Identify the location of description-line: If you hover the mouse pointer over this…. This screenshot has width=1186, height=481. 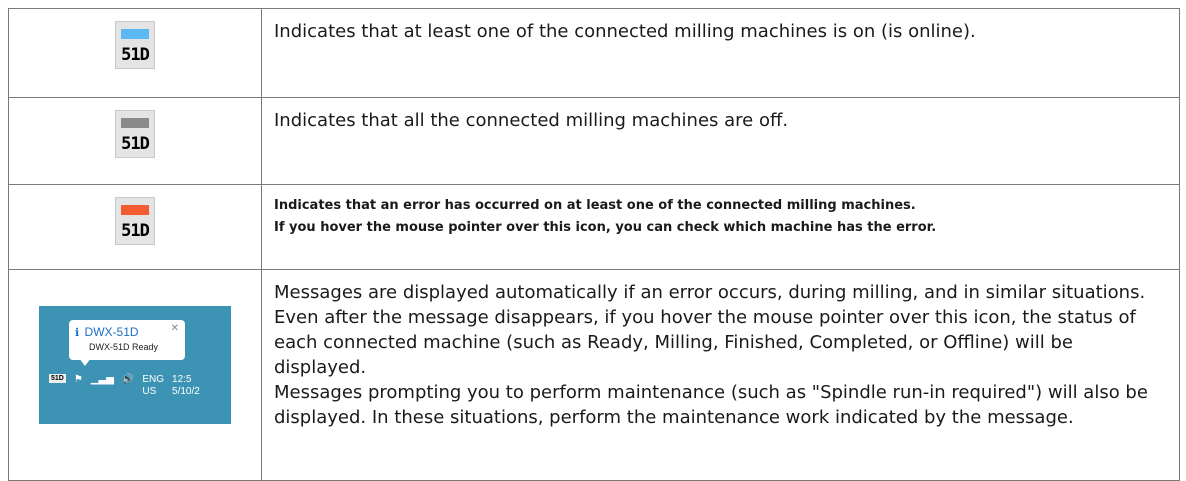
(605, 227).